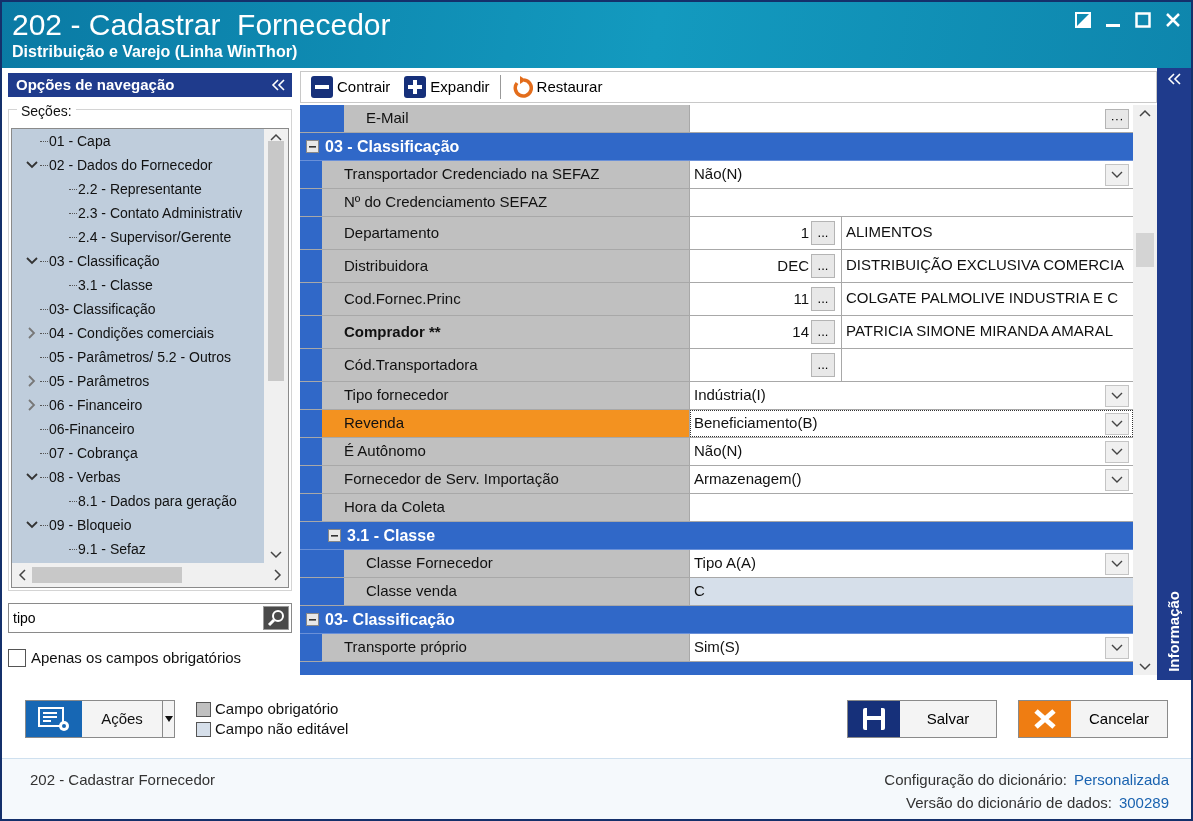 The image size is (1193, 821). Describe the element at coordinates (415, 87) in the screenshot. I see `plus-icon` at that location.